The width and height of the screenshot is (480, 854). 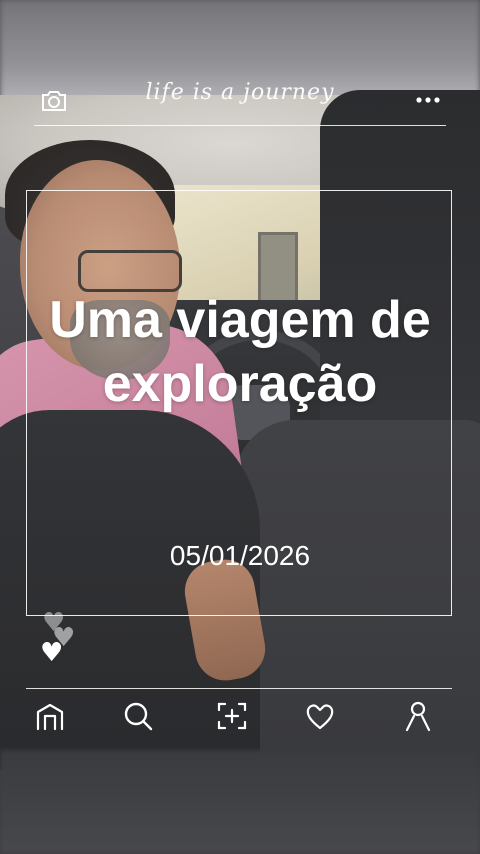 What do you see at coordinates (239, 688) in the screenshot?
I see `nav-divider` at bounding box center [239, 688].